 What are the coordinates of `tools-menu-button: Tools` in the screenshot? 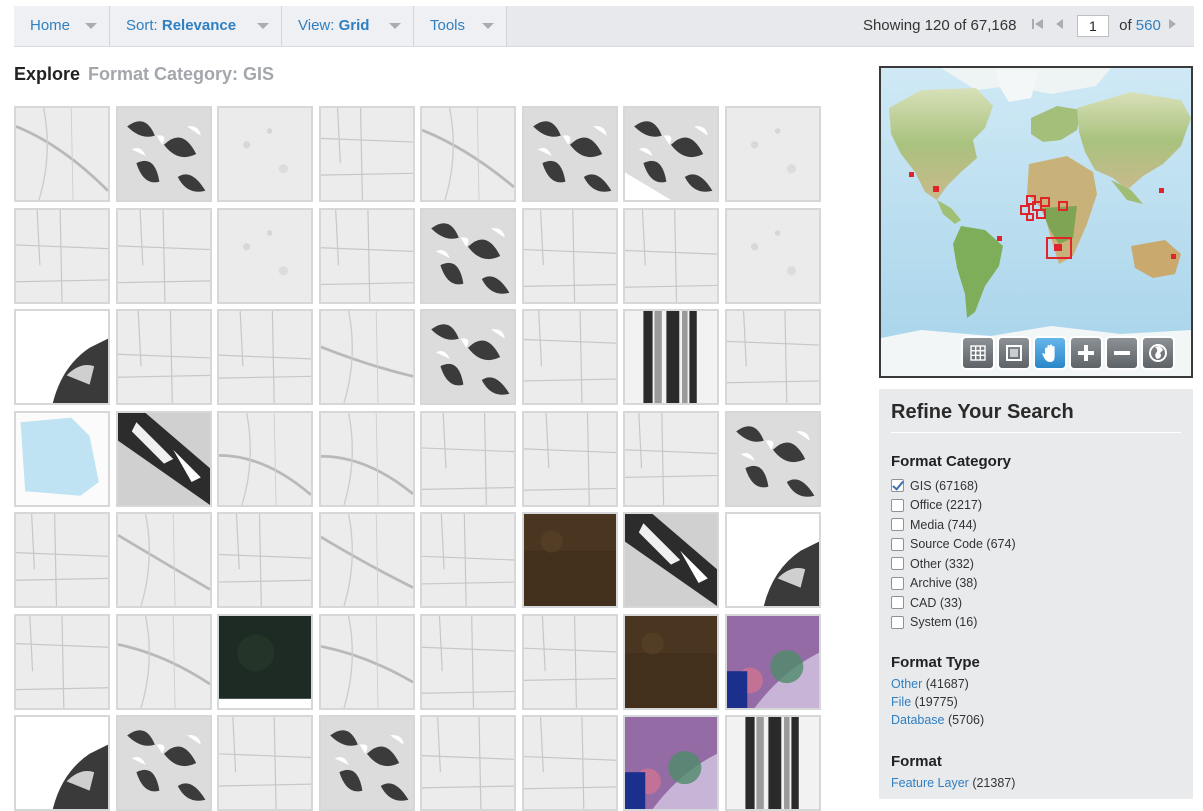 It's located at (460, 26).